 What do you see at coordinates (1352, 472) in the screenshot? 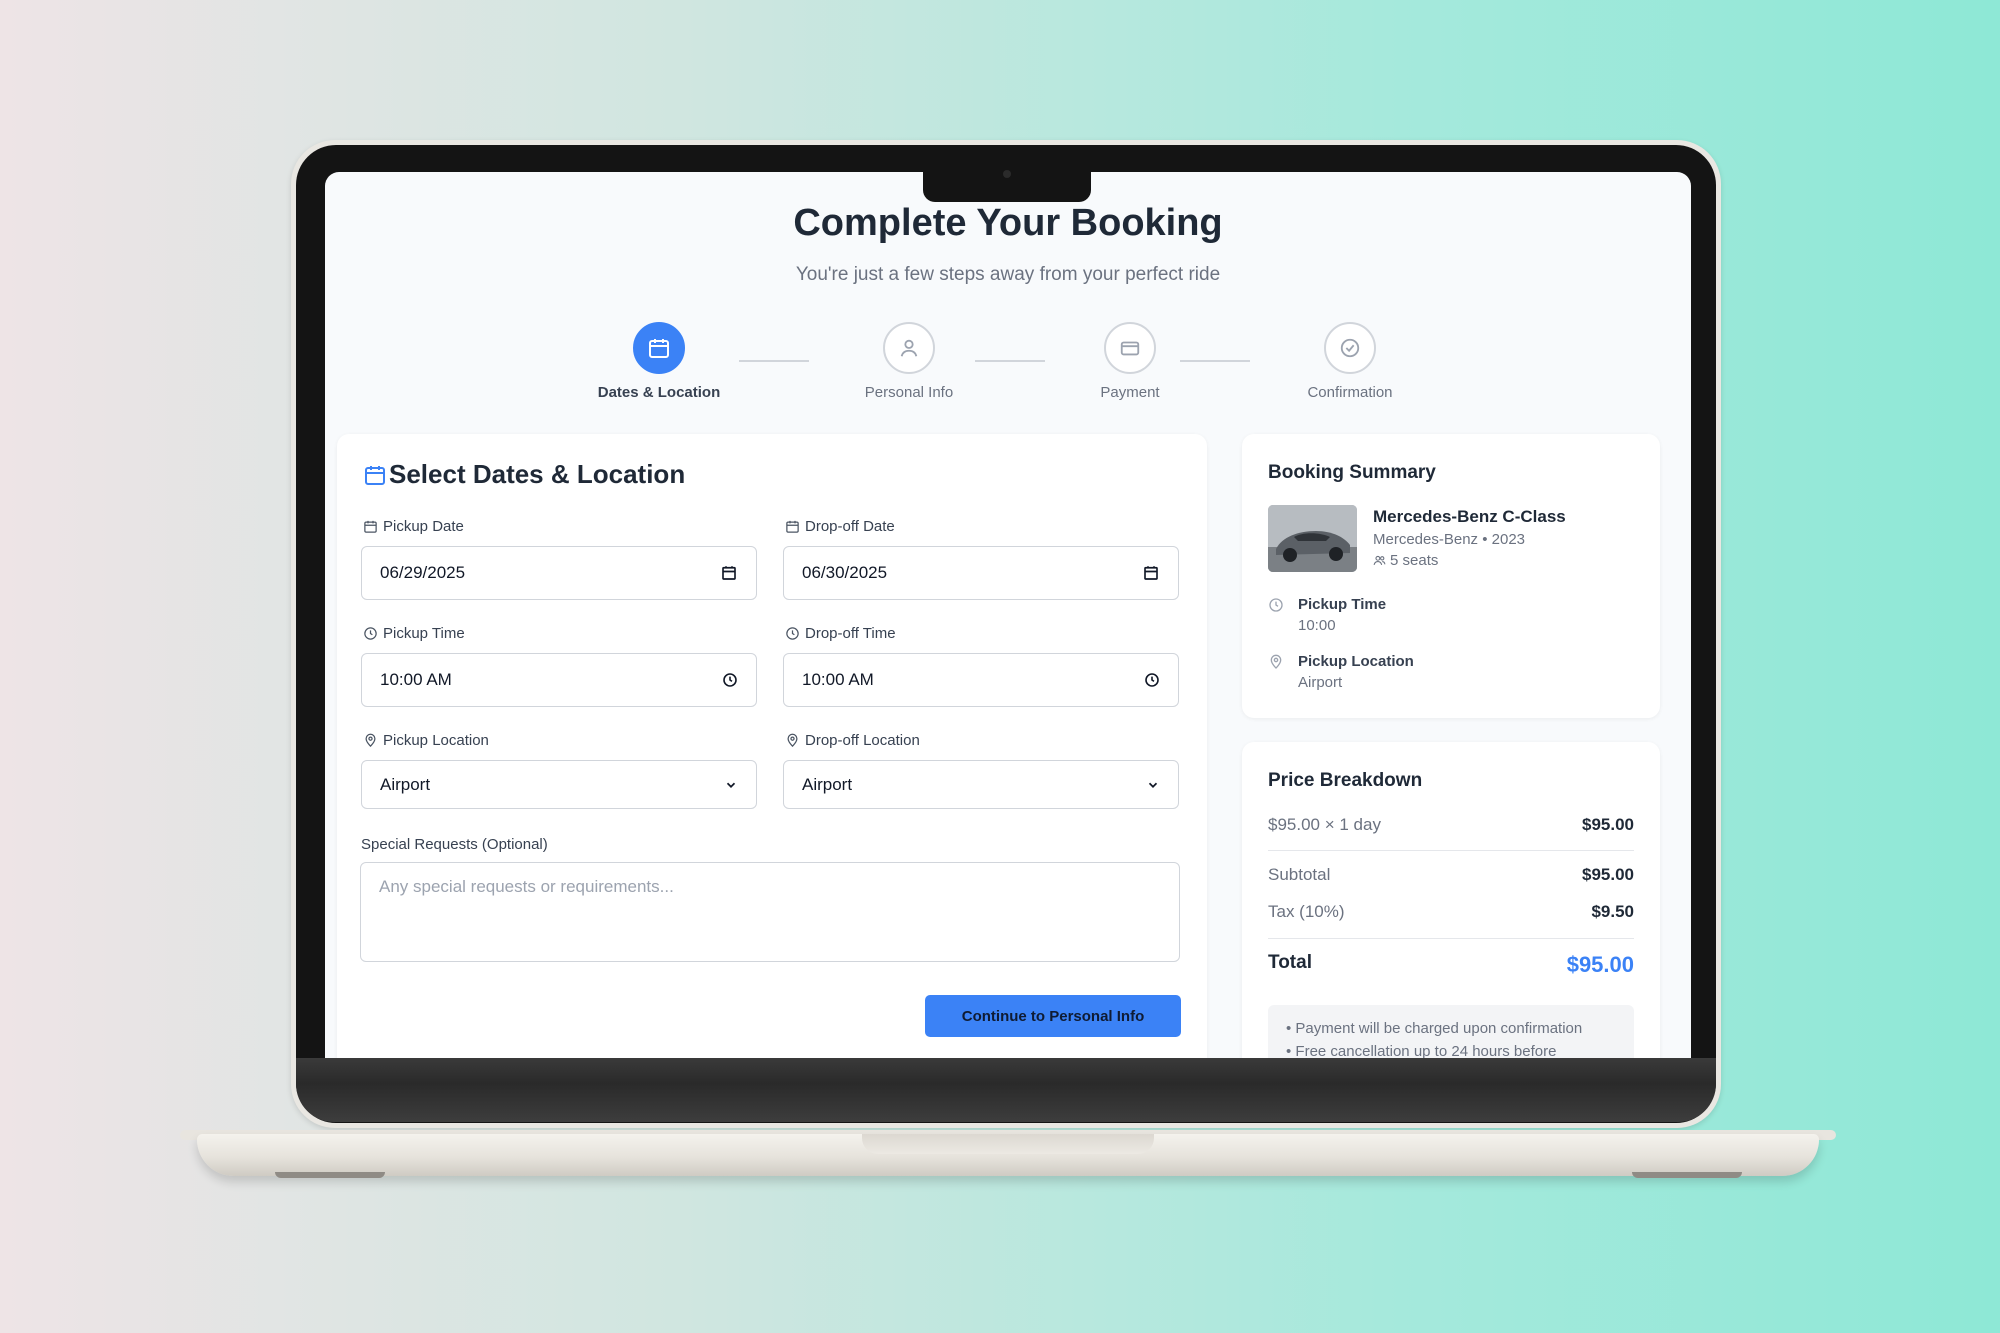
I see `booking-summary-title: Booking Summary` at bounding box center [1352, 472].